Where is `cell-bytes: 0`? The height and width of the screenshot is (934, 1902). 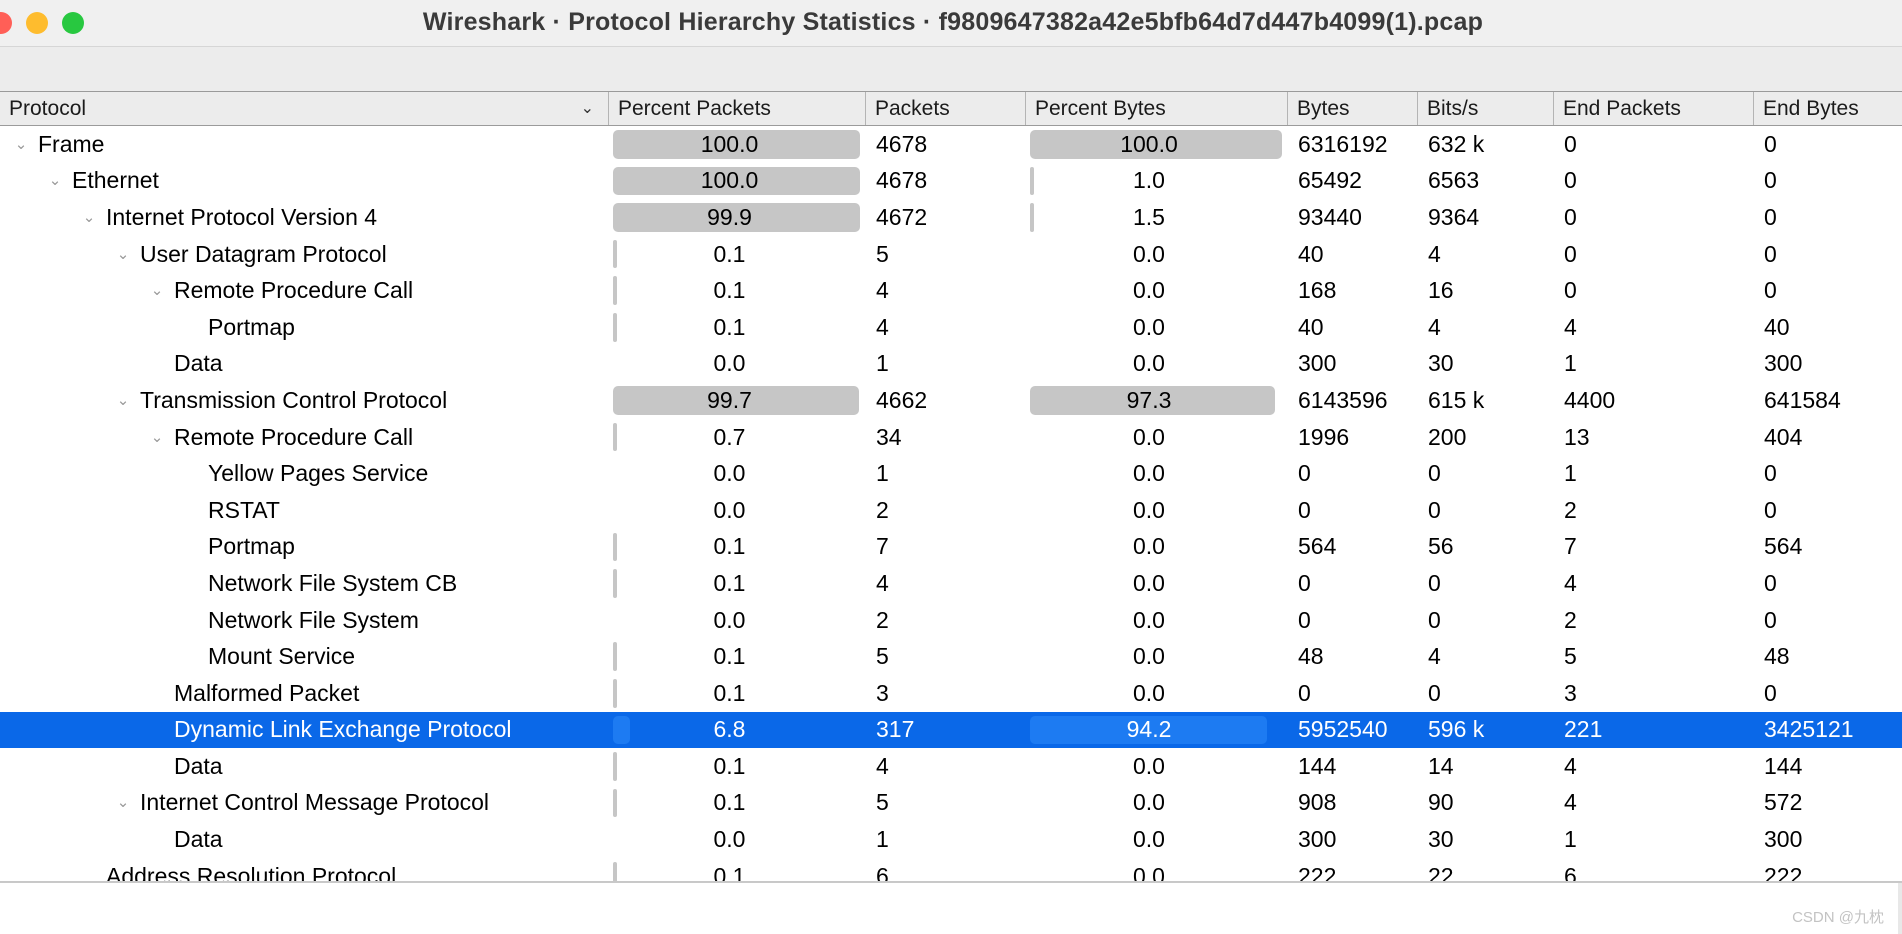
cell-bytes: 0 is located at coordinates (1304, 509).